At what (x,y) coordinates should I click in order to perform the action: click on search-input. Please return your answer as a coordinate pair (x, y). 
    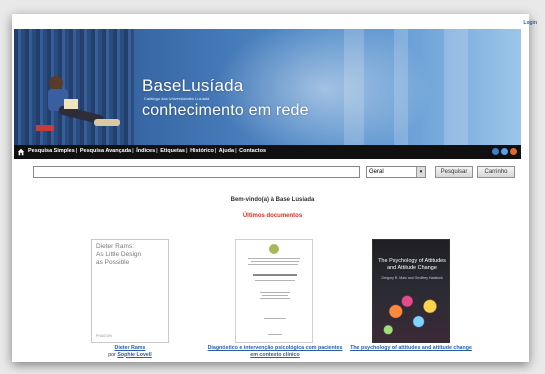
    Looking at the image, I should click on (196, 172).